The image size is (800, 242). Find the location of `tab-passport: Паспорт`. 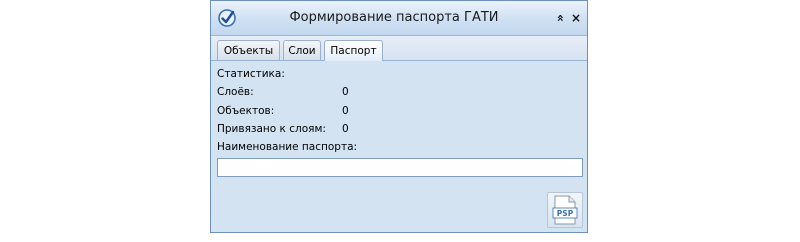

tab-passport: Паспорт is located at coordinates (353, 50).